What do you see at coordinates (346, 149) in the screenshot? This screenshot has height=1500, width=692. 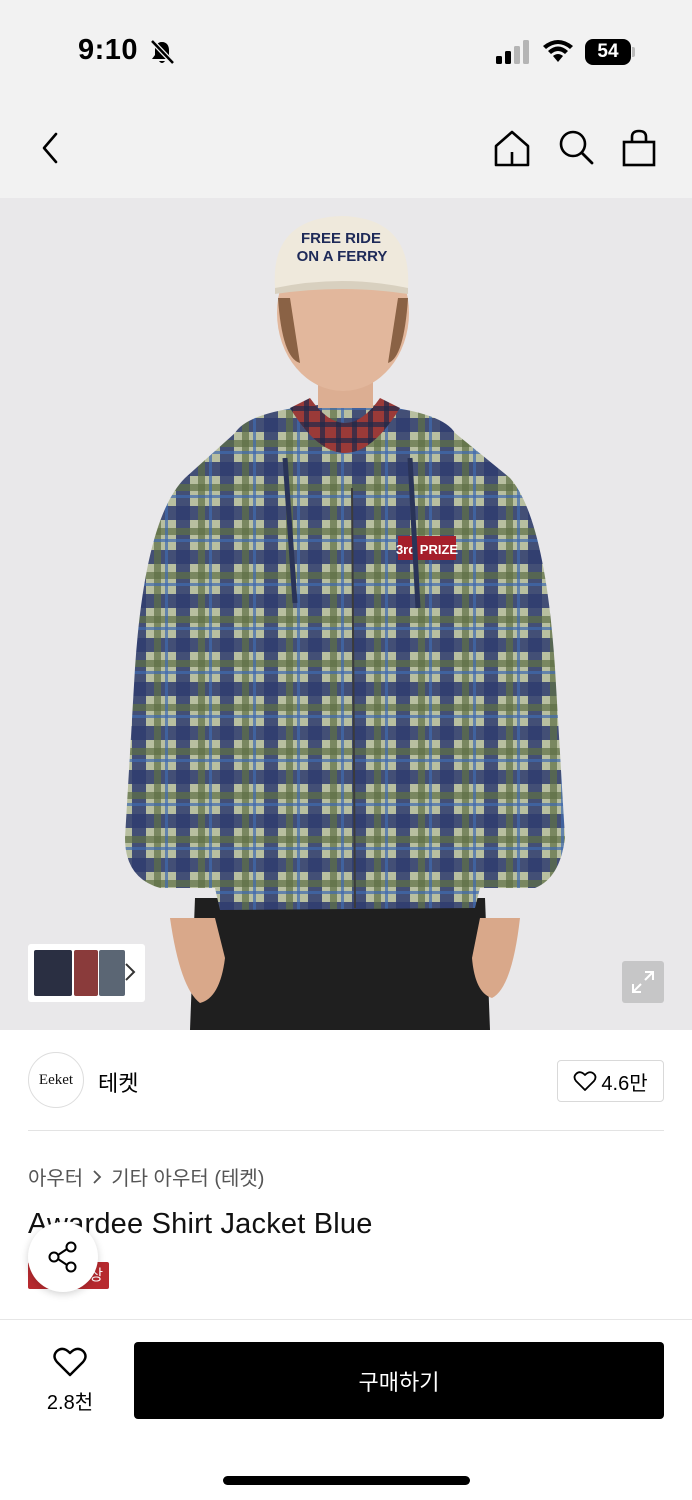 I see `top-nav-bar` at bounding box center [346, 149].